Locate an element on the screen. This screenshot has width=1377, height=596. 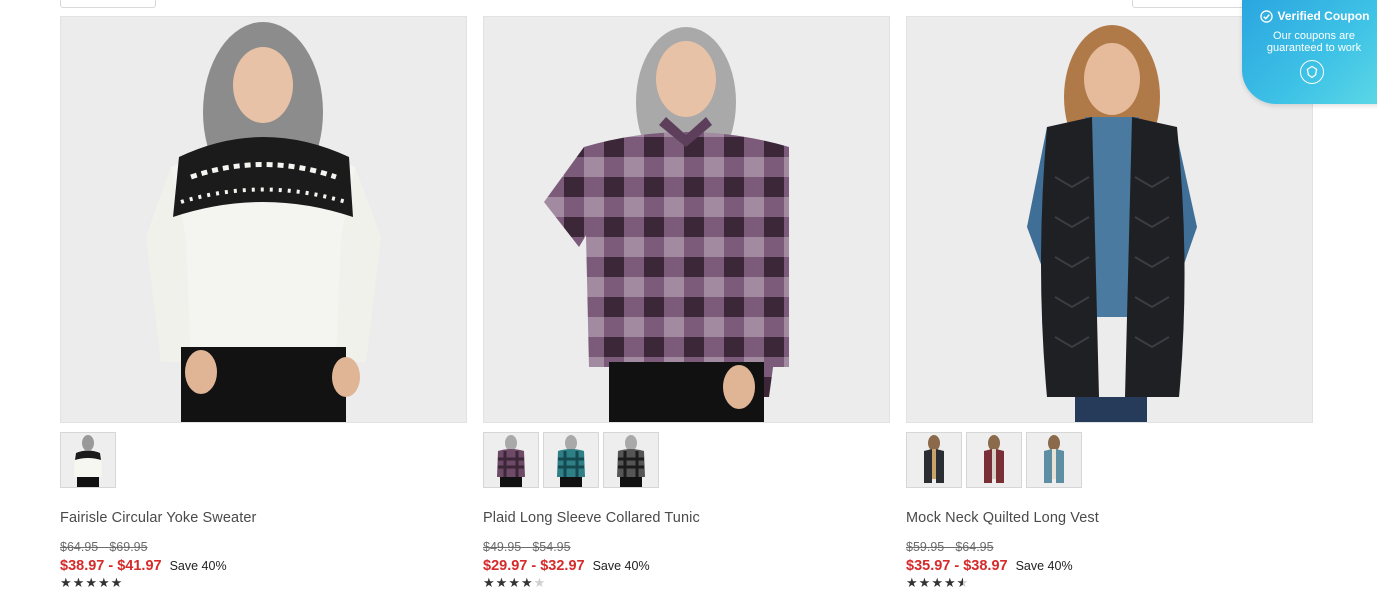
swatch-black-vest is located at coordinates (934, 460).